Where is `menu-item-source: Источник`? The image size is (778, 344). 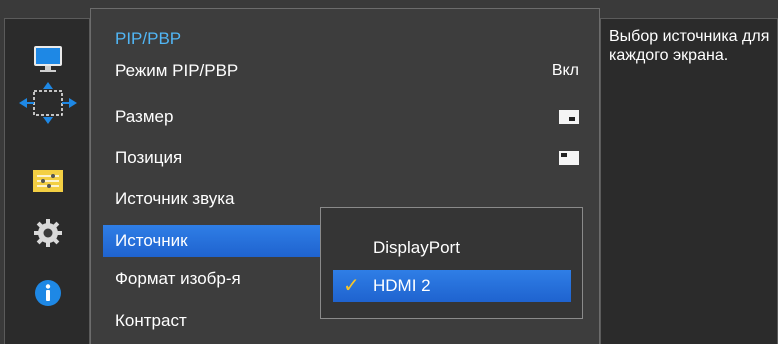
menu-item-source: Источник is located at coordinates (213, 241).